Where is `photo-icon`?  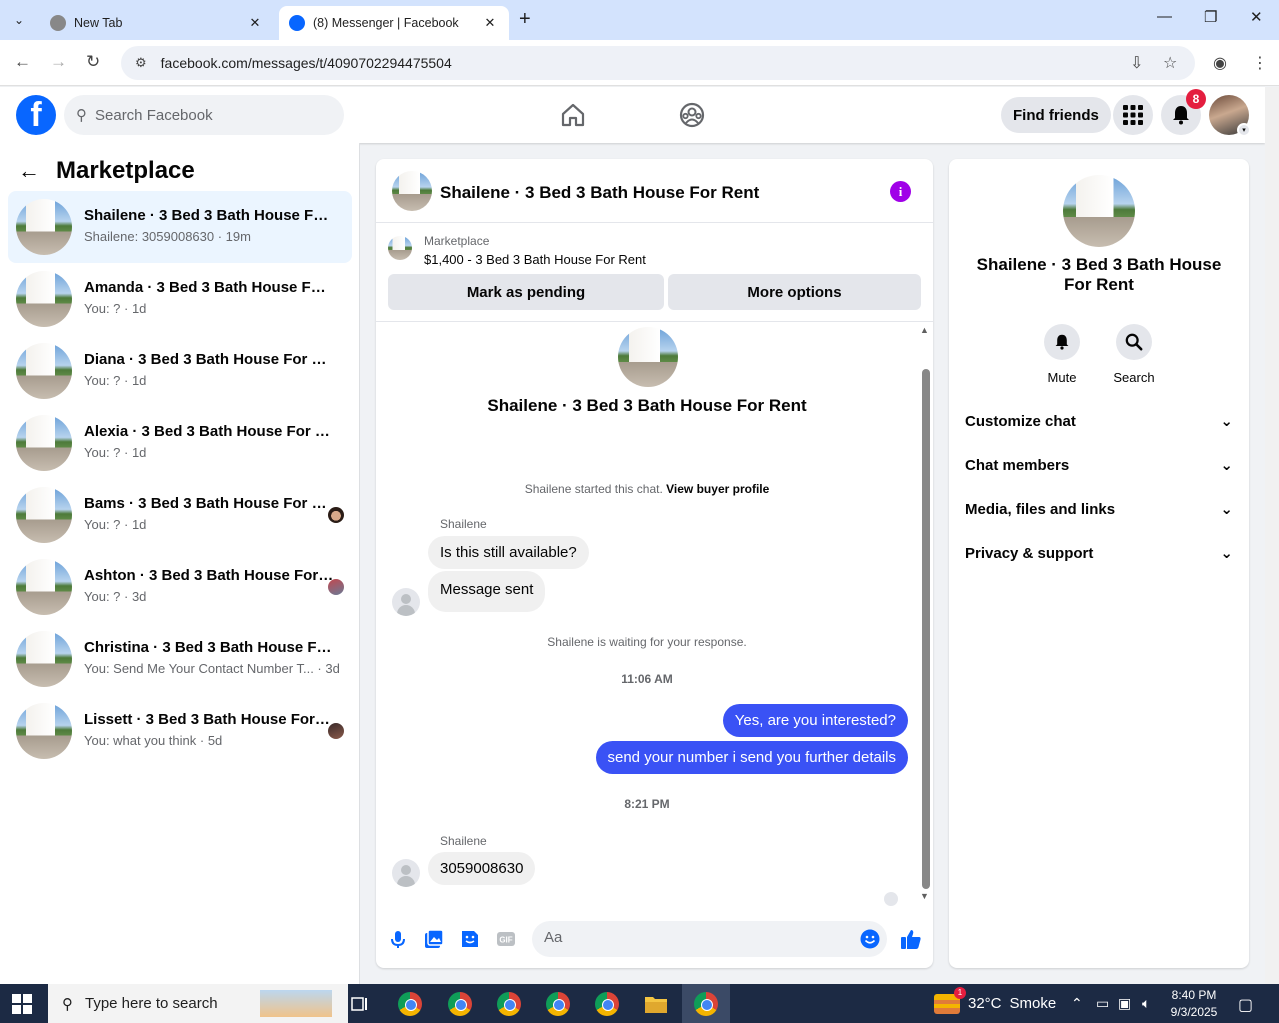
photo-icon is located at coordinates (434, 939).